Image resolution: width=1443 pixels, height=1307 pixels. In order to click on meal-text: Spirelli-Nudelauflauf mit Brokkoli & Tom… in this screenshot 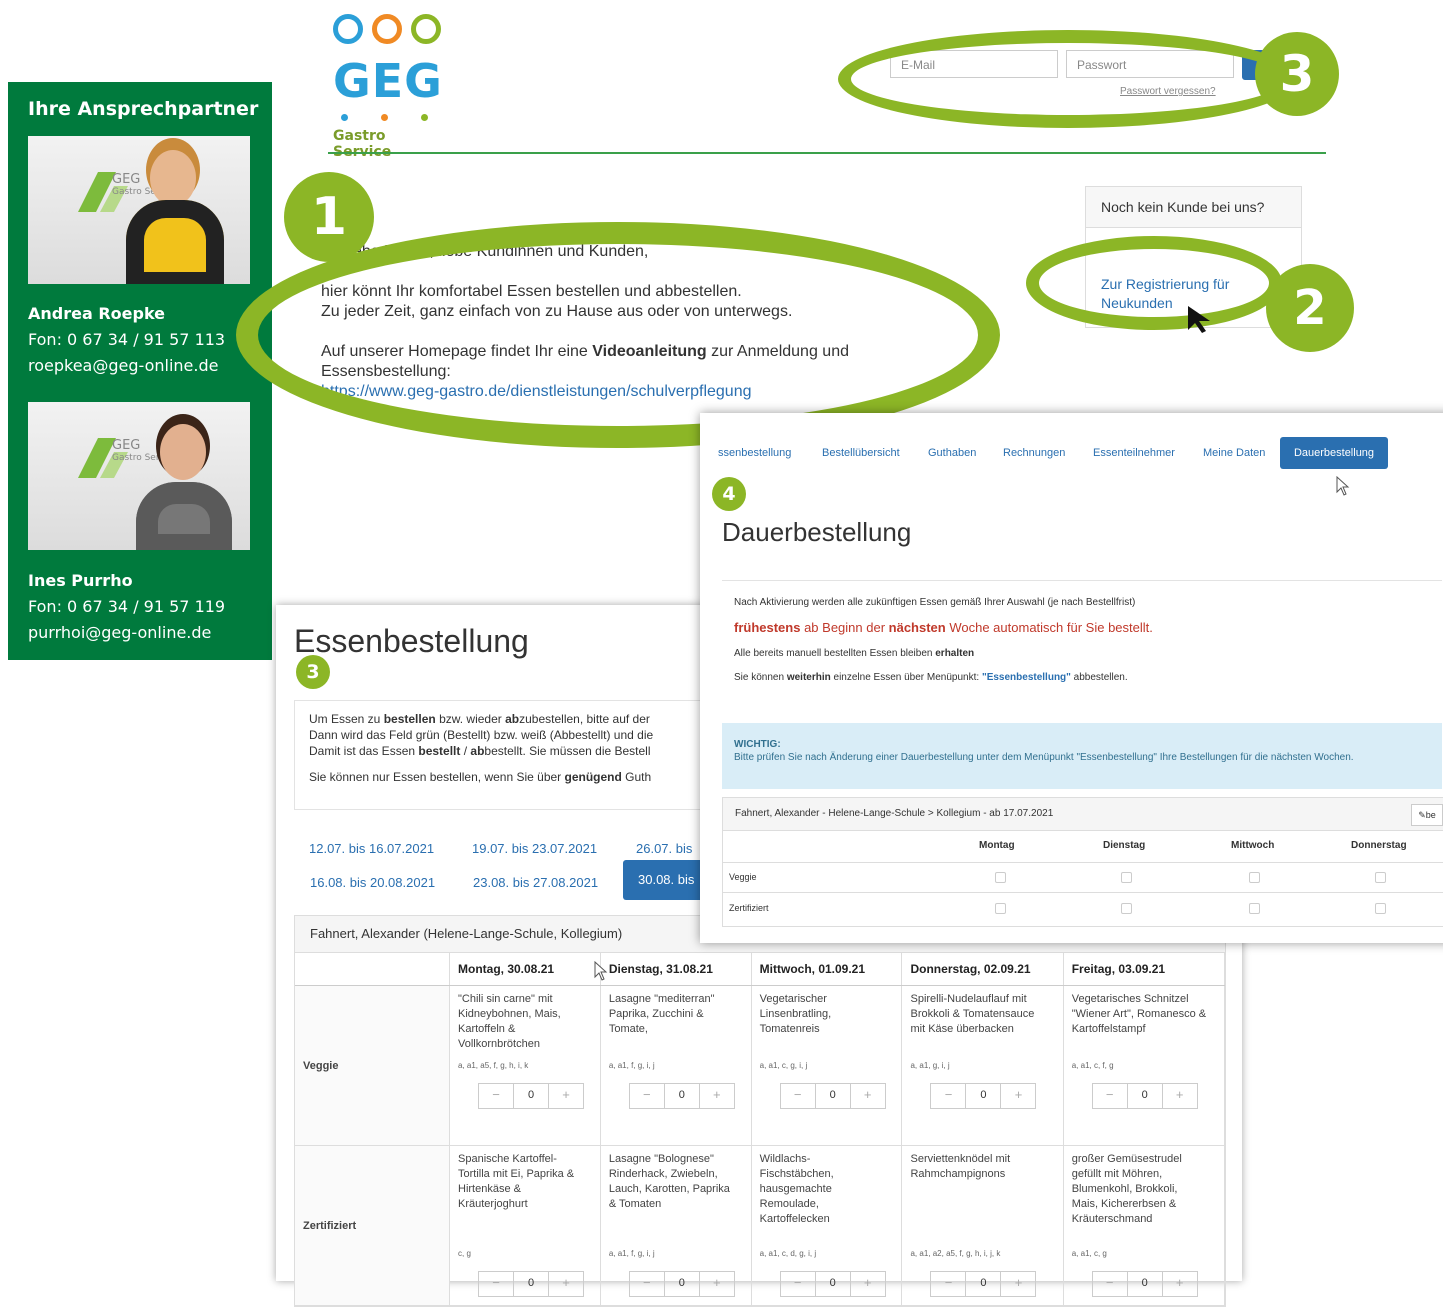, I will do `click(972, 1014)`.